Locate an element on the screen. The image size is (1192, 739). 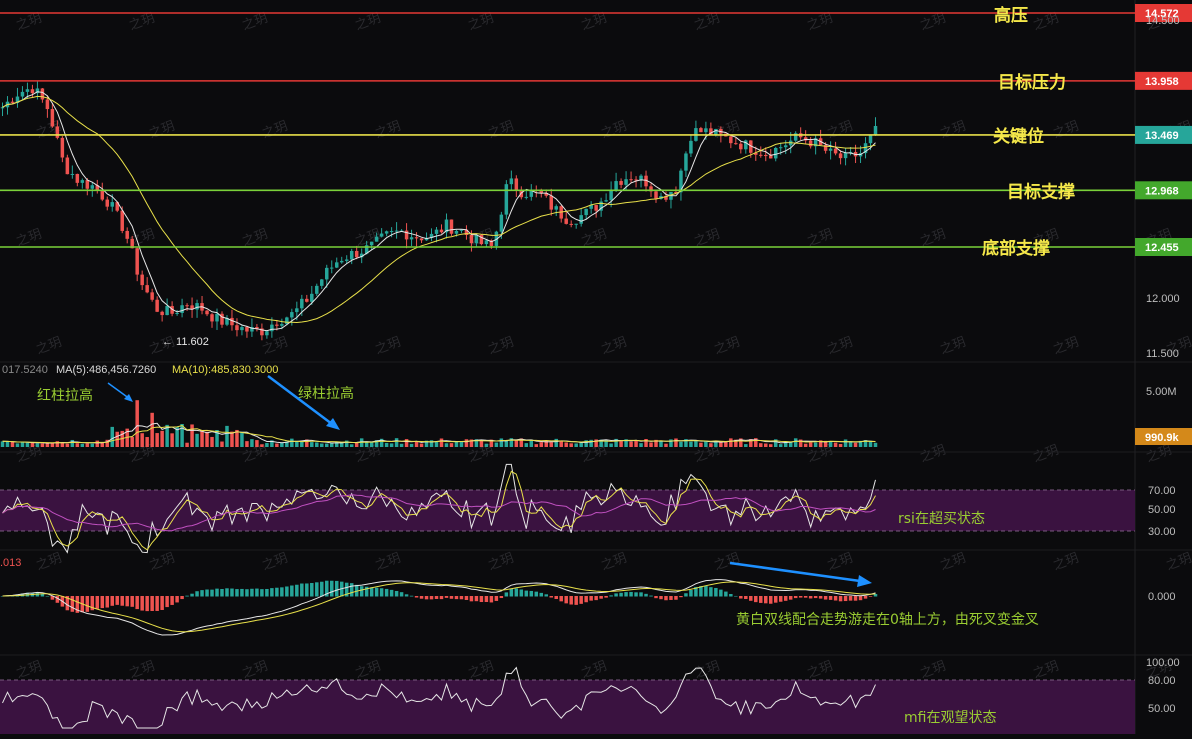
macd-partial-tick: .013 is located at coordinates (10, 563).